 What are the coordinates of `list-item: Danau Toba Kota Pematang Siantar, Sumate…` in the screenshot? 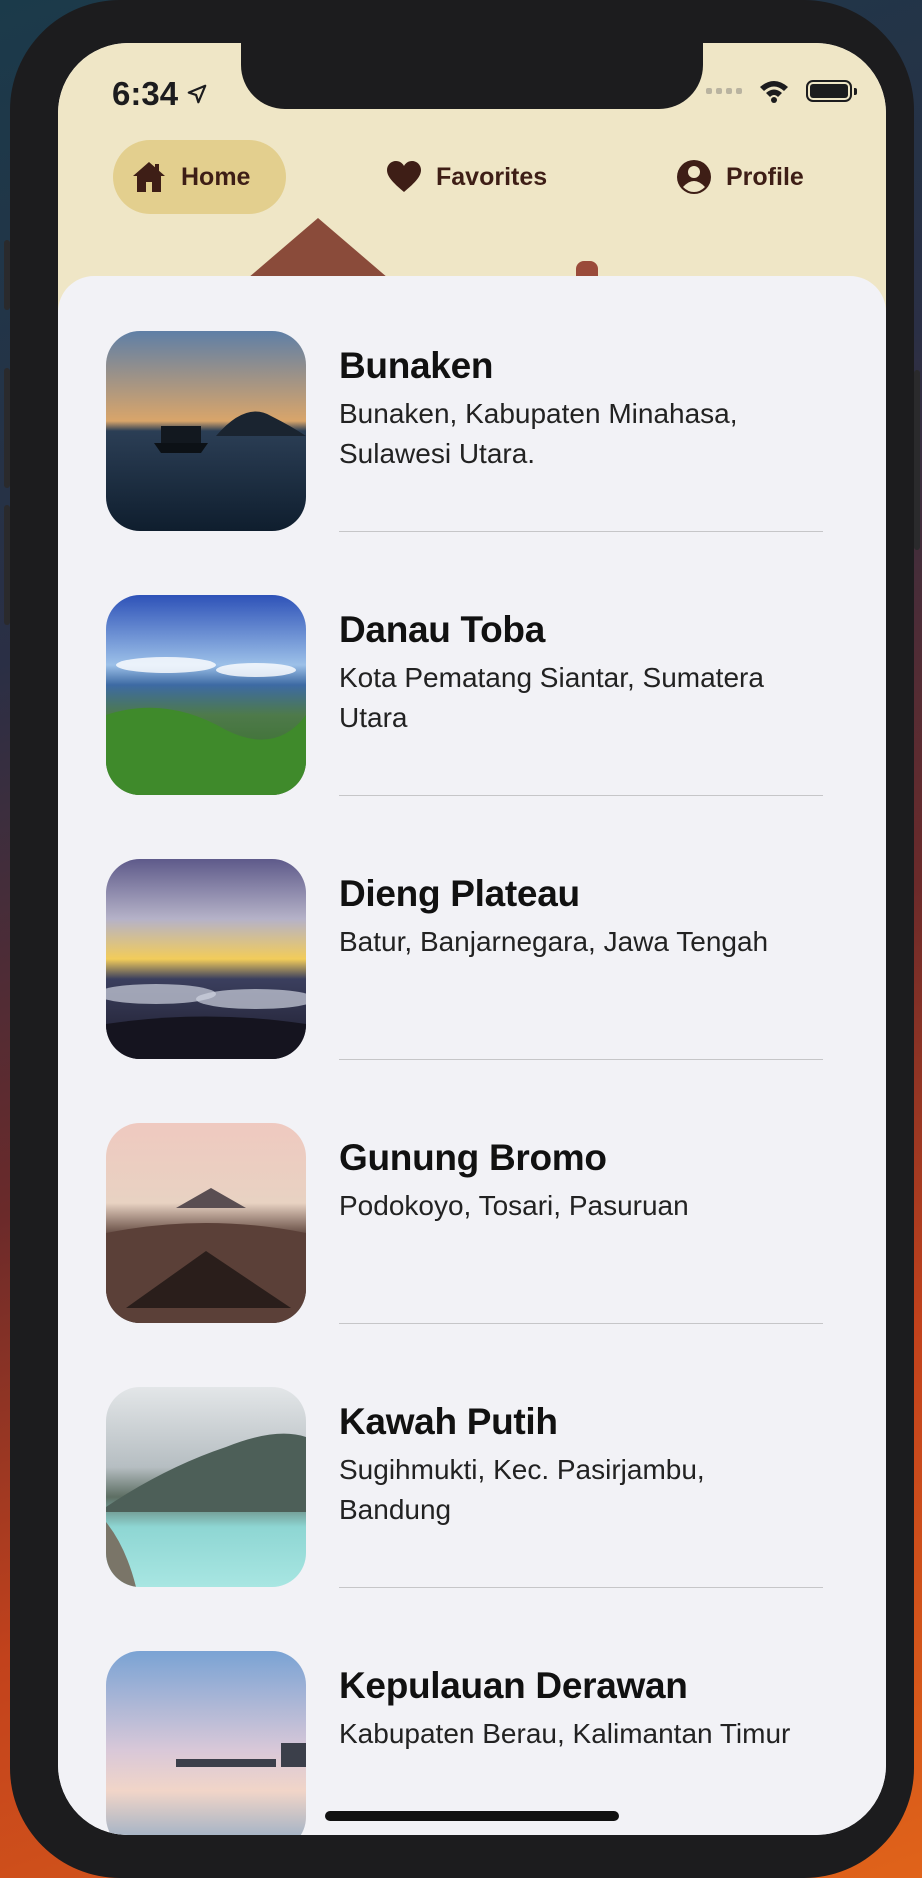 It's located at (472, 672).